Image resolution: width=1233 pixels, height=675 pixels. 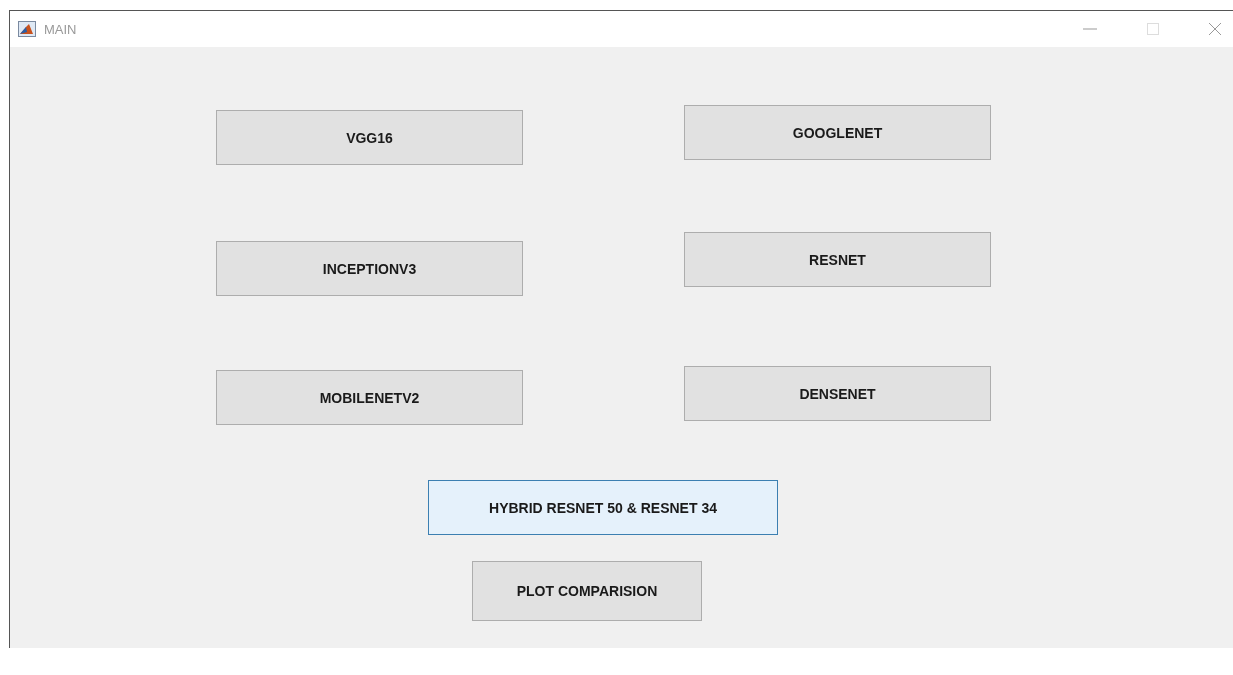 I want to click on window-title: MAIN, so click(x=60, y=29).